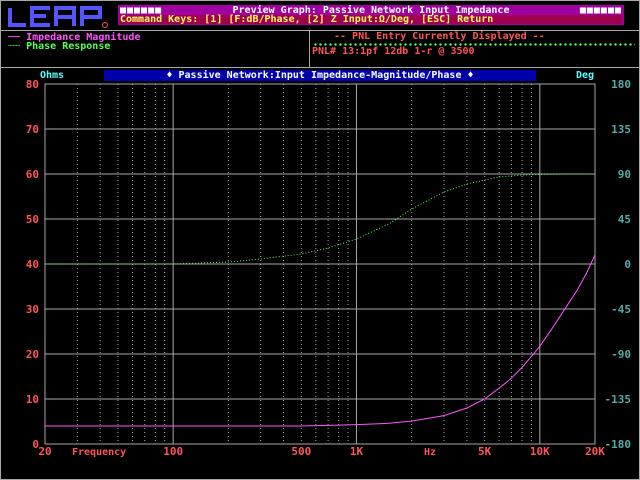 This screenshot has width=640, height=480. Describe the element at coordinates (99, 452) in the screenshot. I see `x-axis-label: Frequency` at that location.